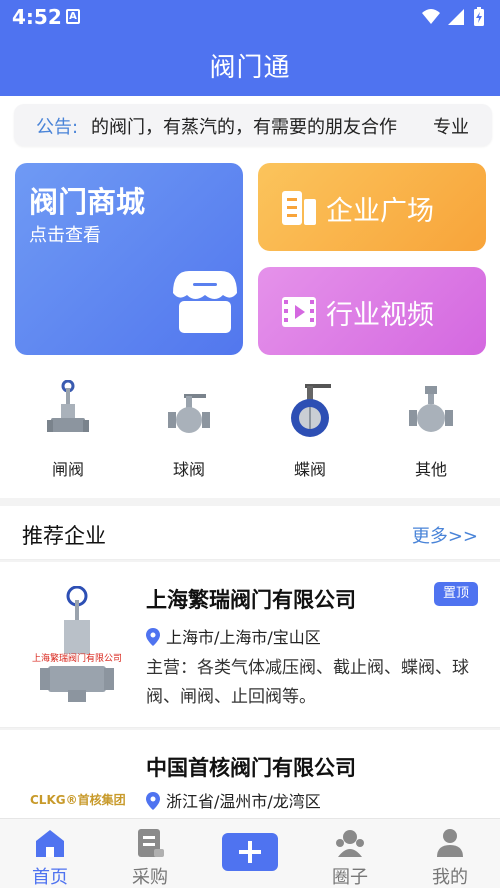  Describe the element at coordinates (251, 600) in the screenshot. I see `company-name: 上海繁瑞阀门有限公司` at that location.